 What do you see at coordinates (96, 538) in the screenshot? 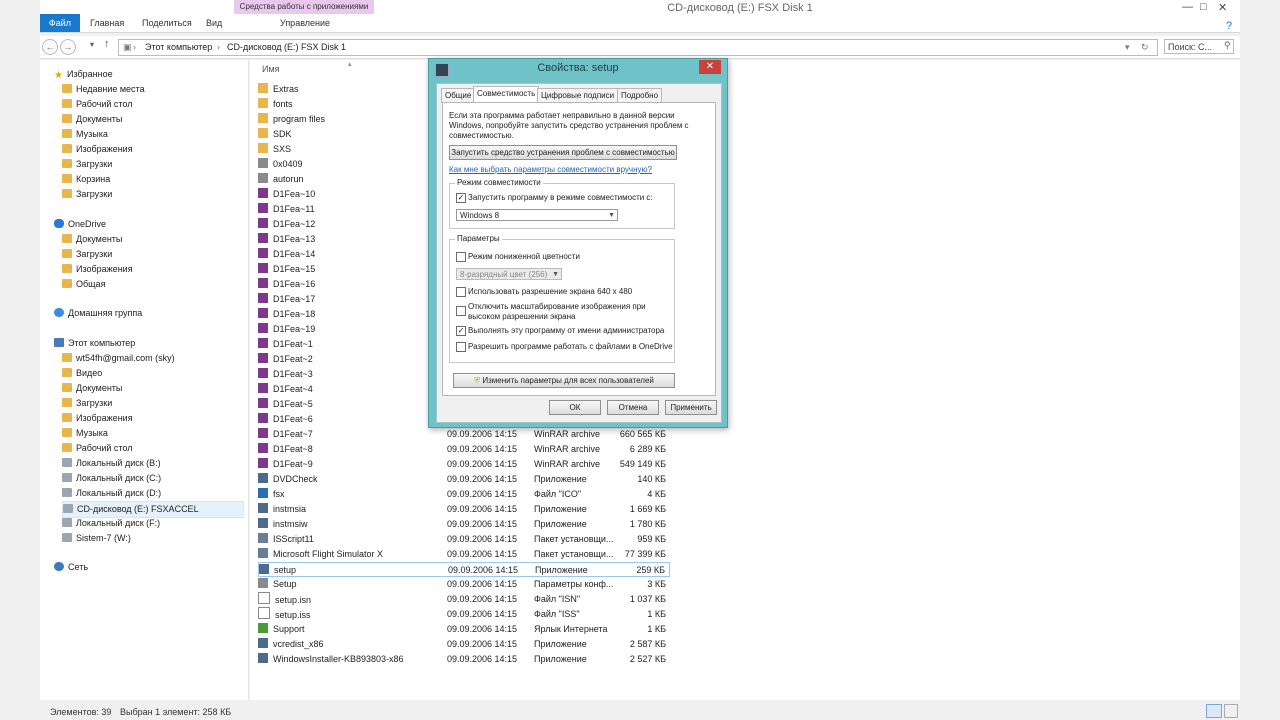
I see `nav-this-pc-item: Sistem-7 (W:)` at bounding box center [96, 538].